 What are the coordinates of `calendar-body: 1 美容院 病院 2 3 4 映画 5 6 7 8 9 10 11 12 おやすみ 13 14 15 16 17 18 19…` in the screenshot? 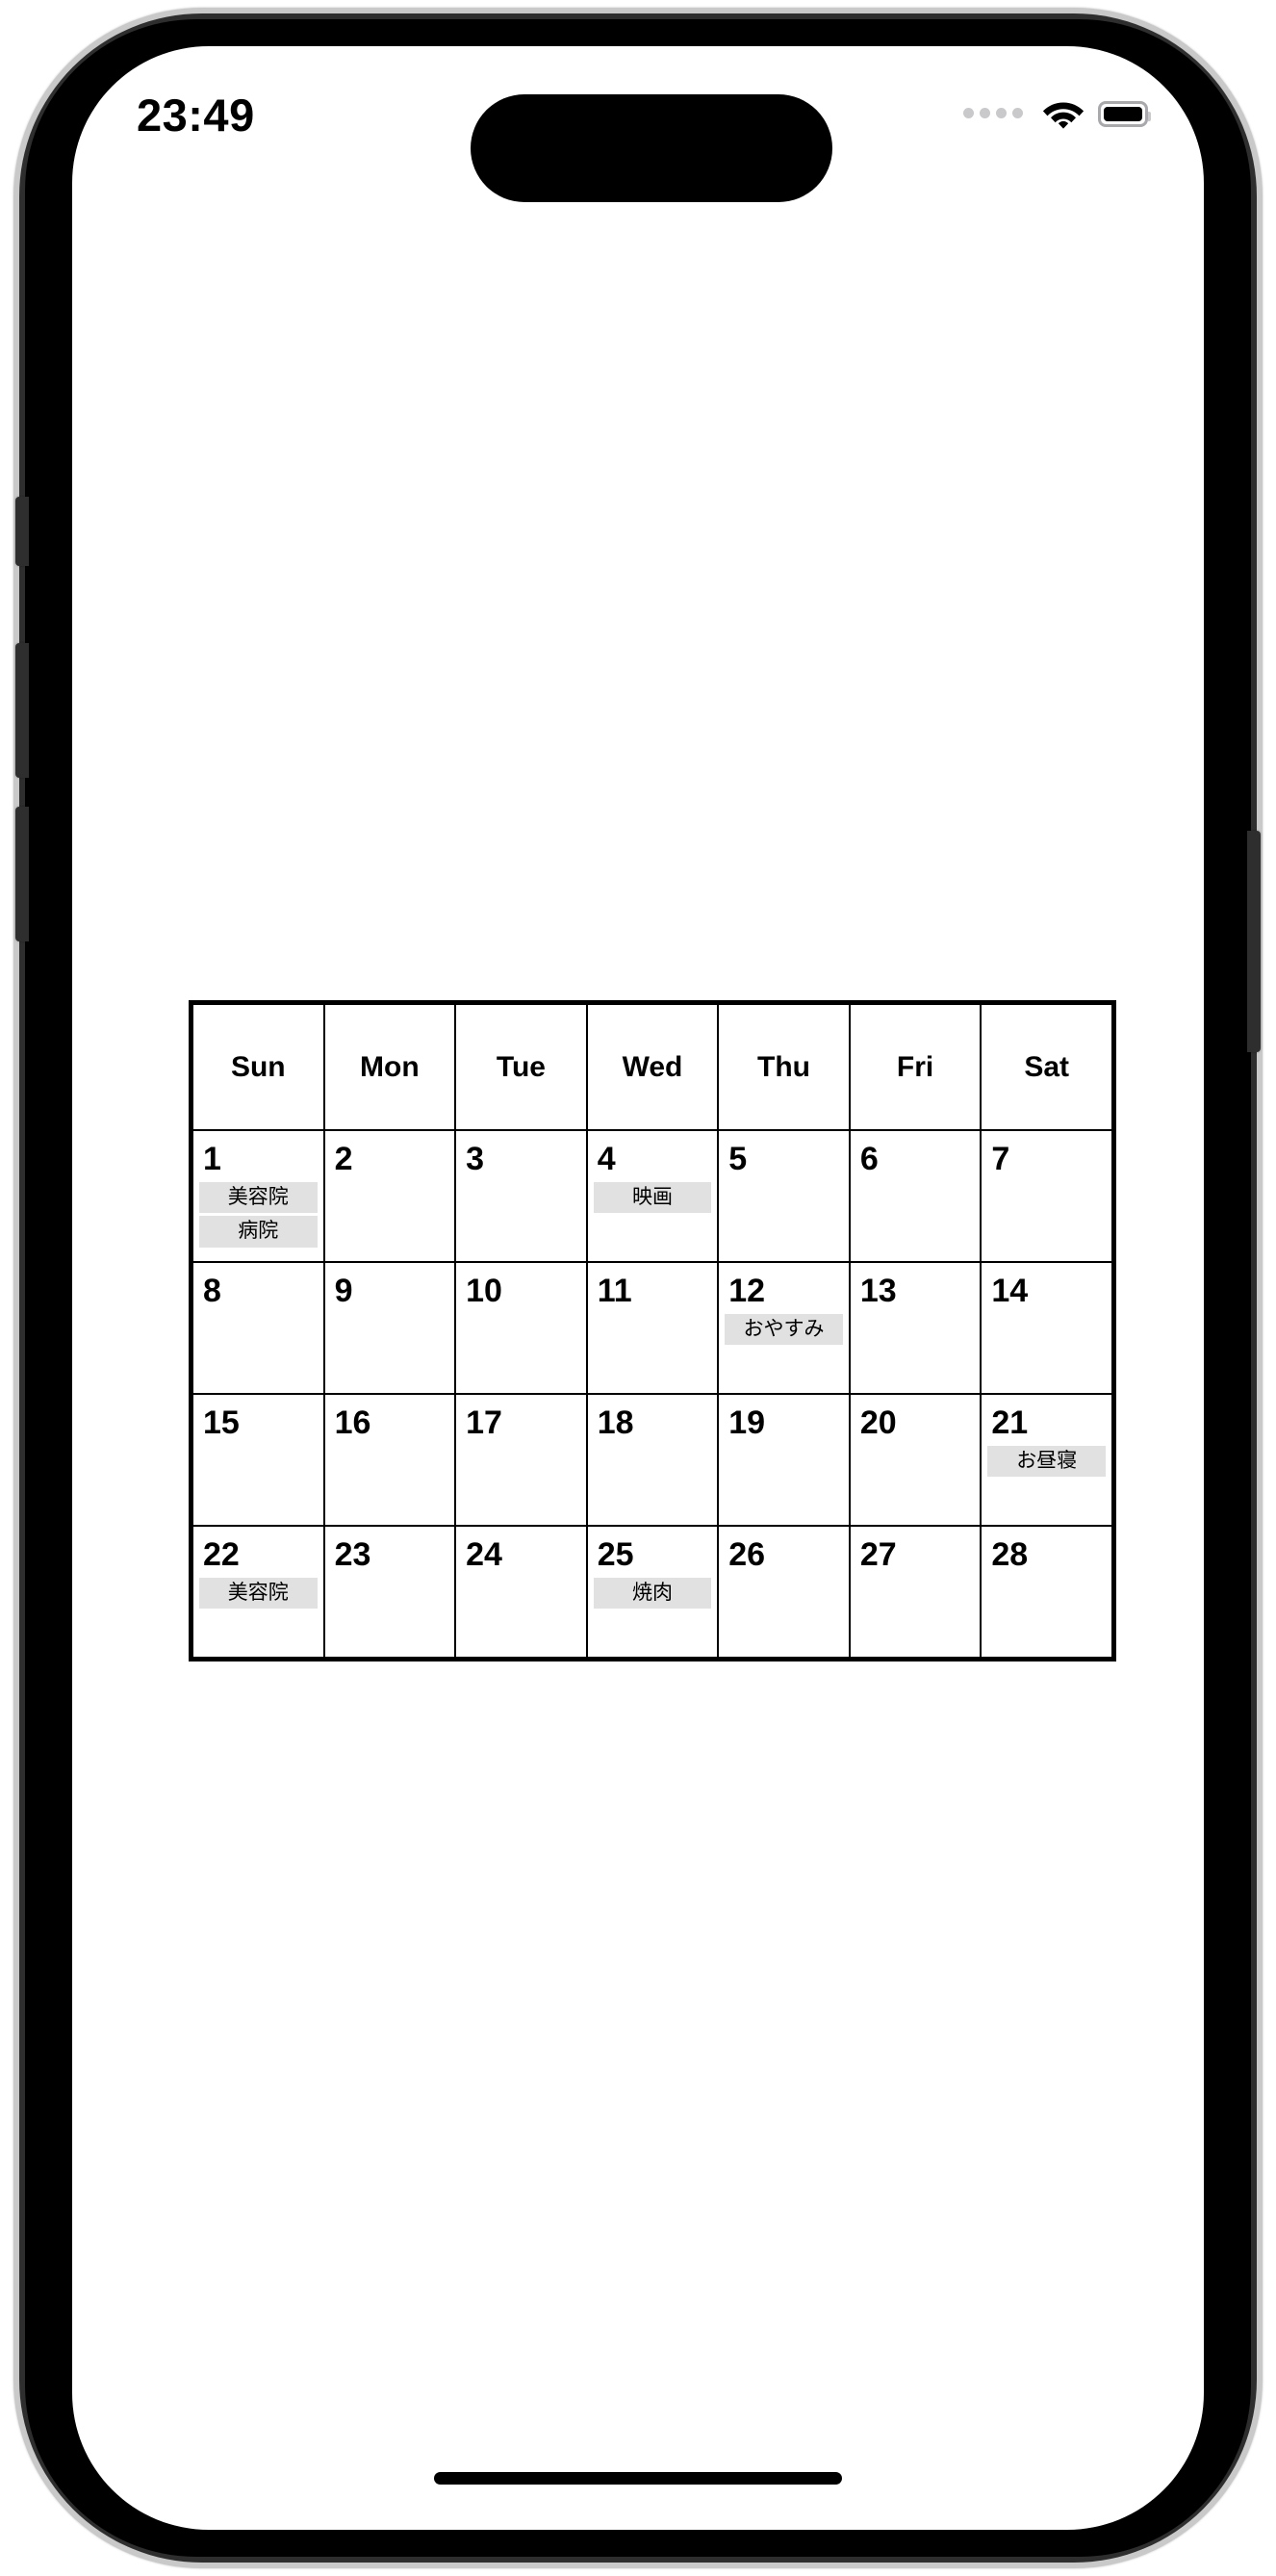 It's located at (652, 1394).